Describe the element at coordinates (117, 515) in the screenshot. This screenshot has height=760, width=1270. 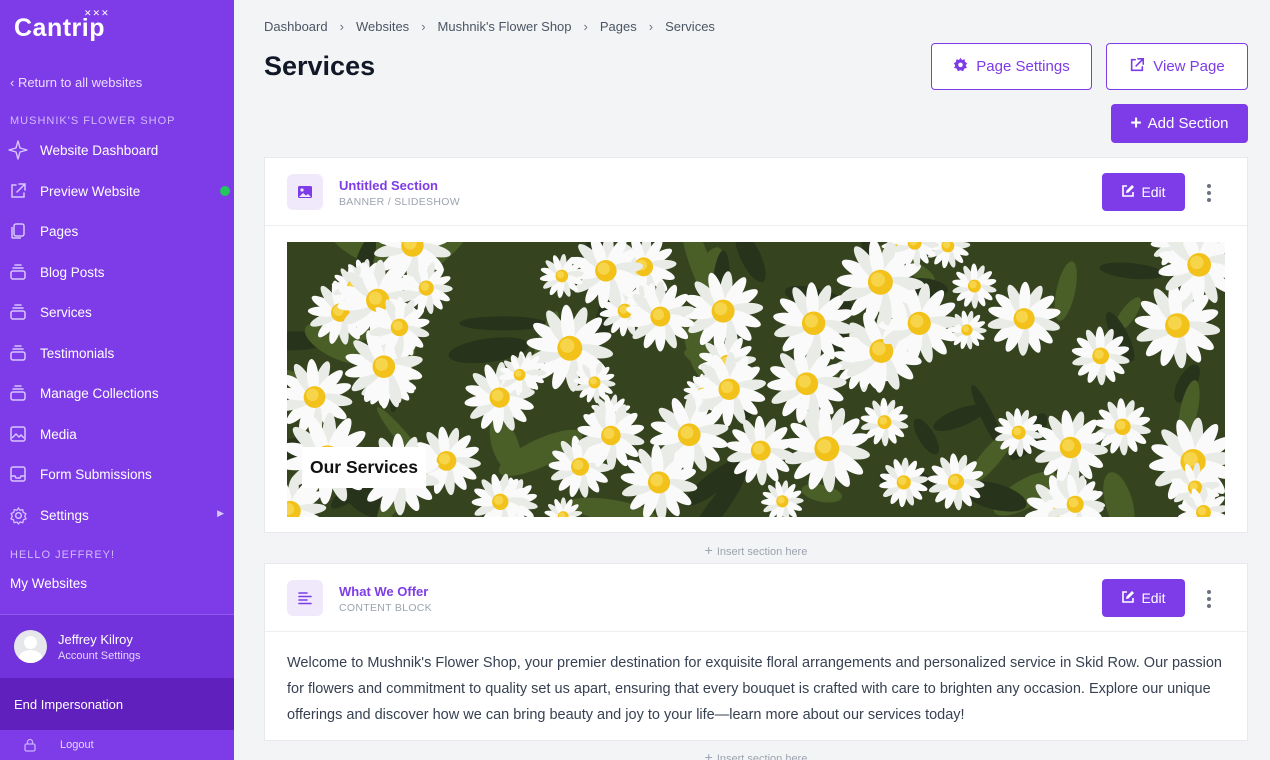
I see `sidebar-item-settings: Settings ▶` at that location.